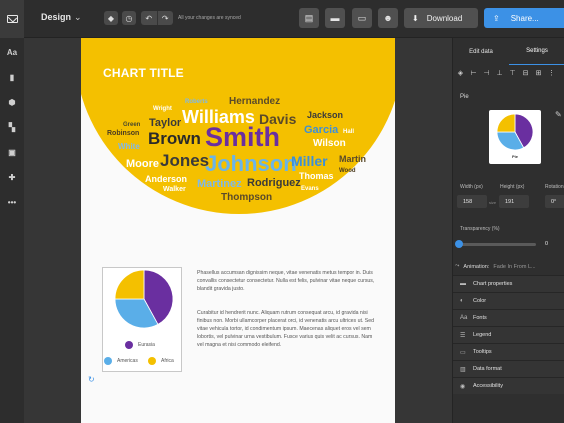 This screenshot has height=423, width=564. I want to click on align-middle-icon: ⊟, so click(525, 72).